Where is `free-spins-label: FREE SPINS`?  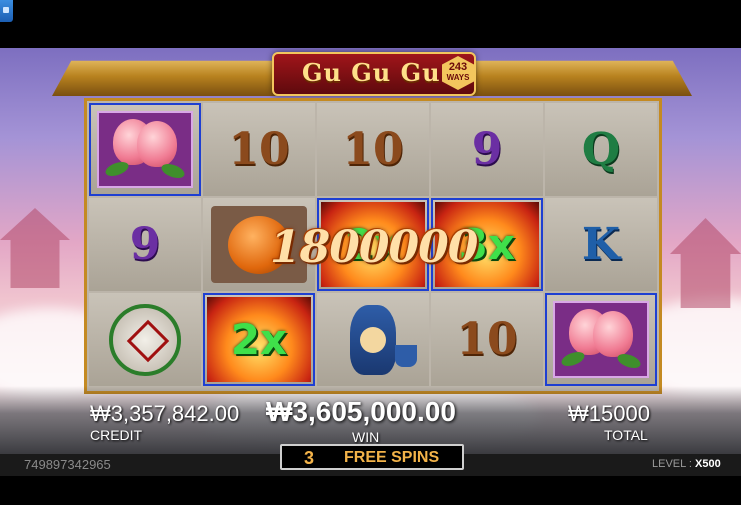 free-spins-label: FREE SPINS is located at coordinates (392, 457).